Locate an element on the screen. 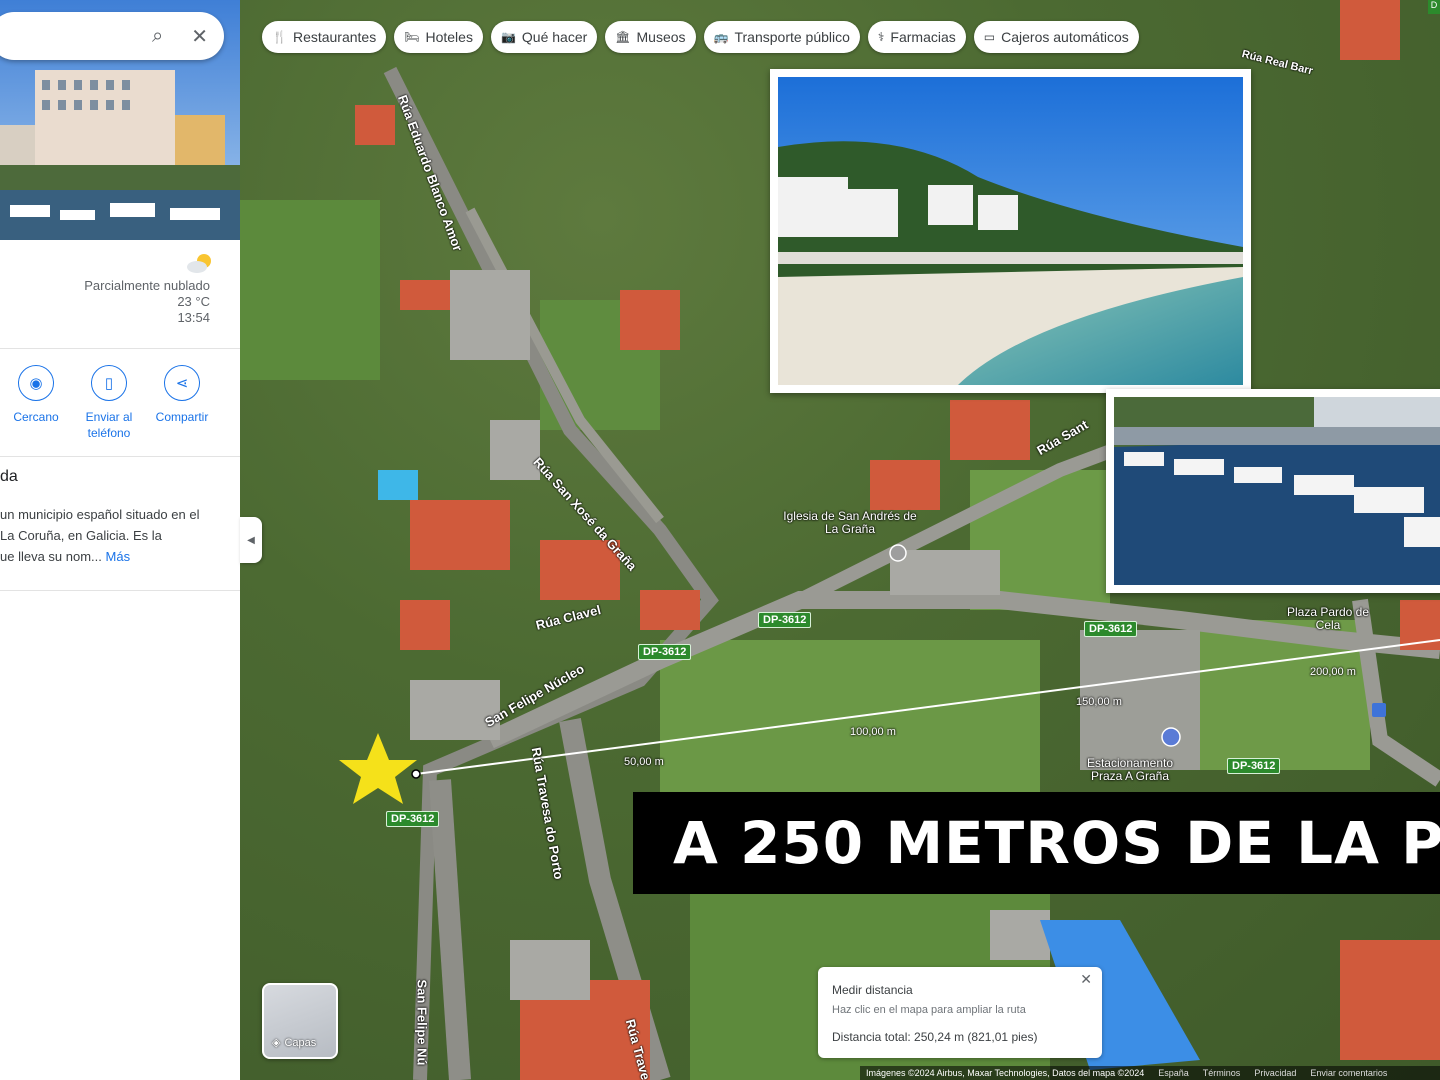  chip-museums: 🏛 Museos is located at coordinates (650, 37).